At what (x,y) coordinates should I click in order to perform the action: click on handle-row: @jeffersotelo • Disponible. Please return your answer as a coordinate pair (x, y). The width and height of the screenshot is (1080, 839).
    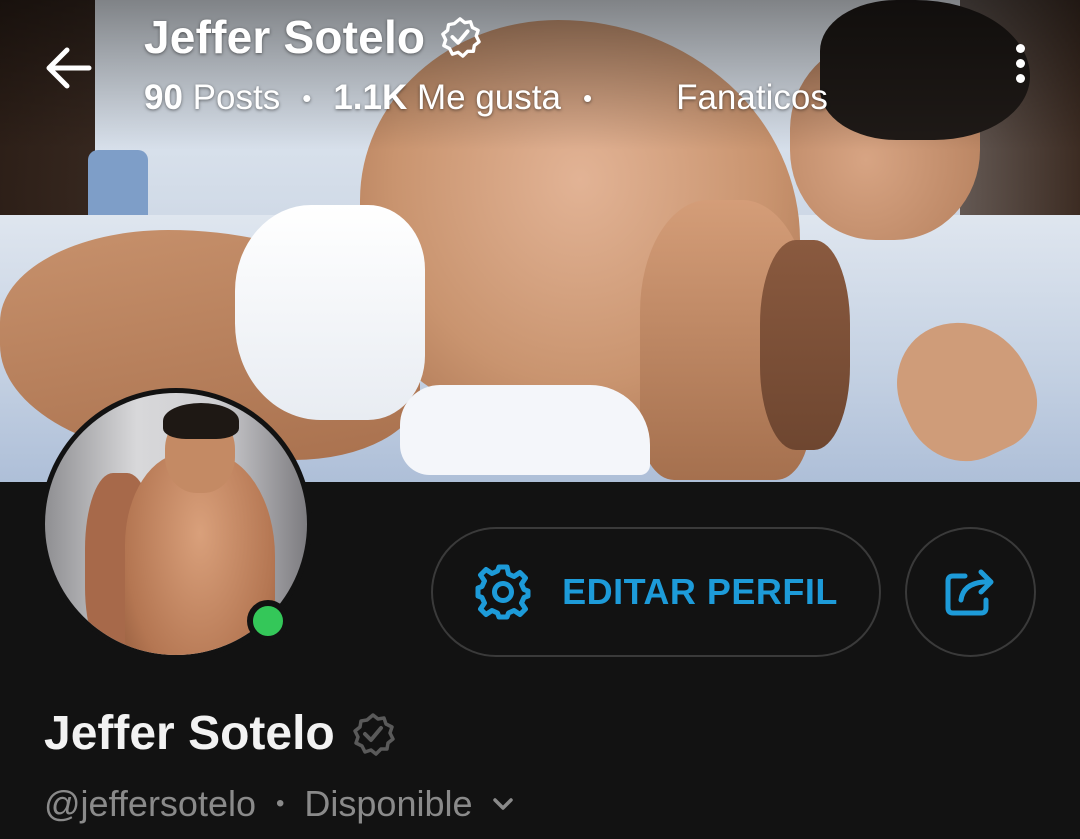
    Looking at the image, I should click on (280, 804).